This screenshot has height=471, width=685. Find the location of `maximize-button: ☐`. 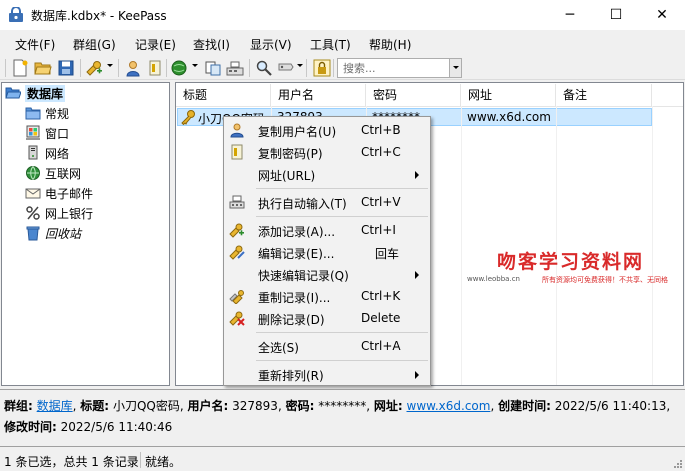

maximize-button: ☐ is located at coordinates (616, 15).